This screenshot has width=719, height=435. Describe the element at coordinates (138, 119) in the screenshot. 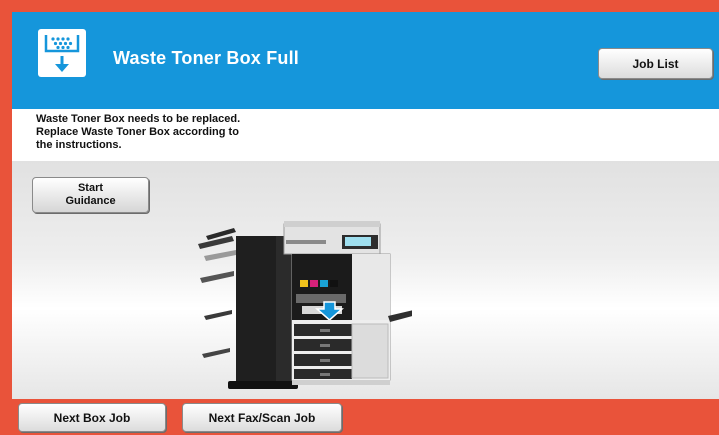

I see `message-line: Waste Toner Box needs to be replaced.` at that location.